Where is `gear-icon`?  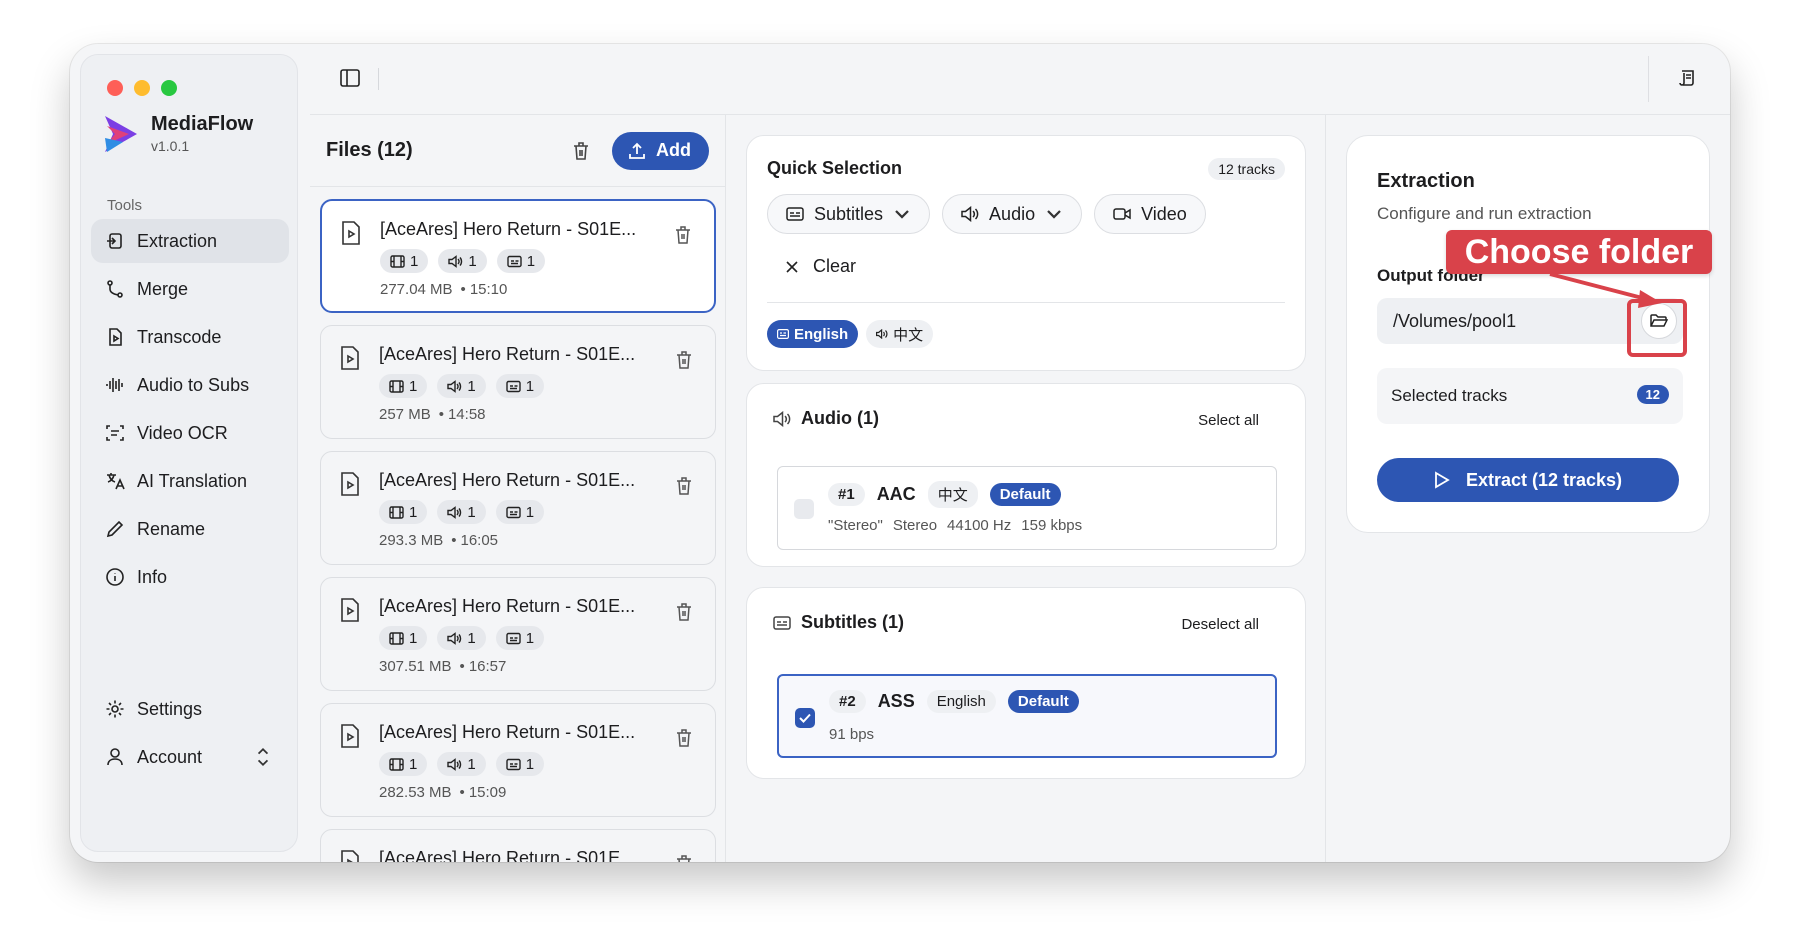
gear-icon is located at coordinates (115, 709).